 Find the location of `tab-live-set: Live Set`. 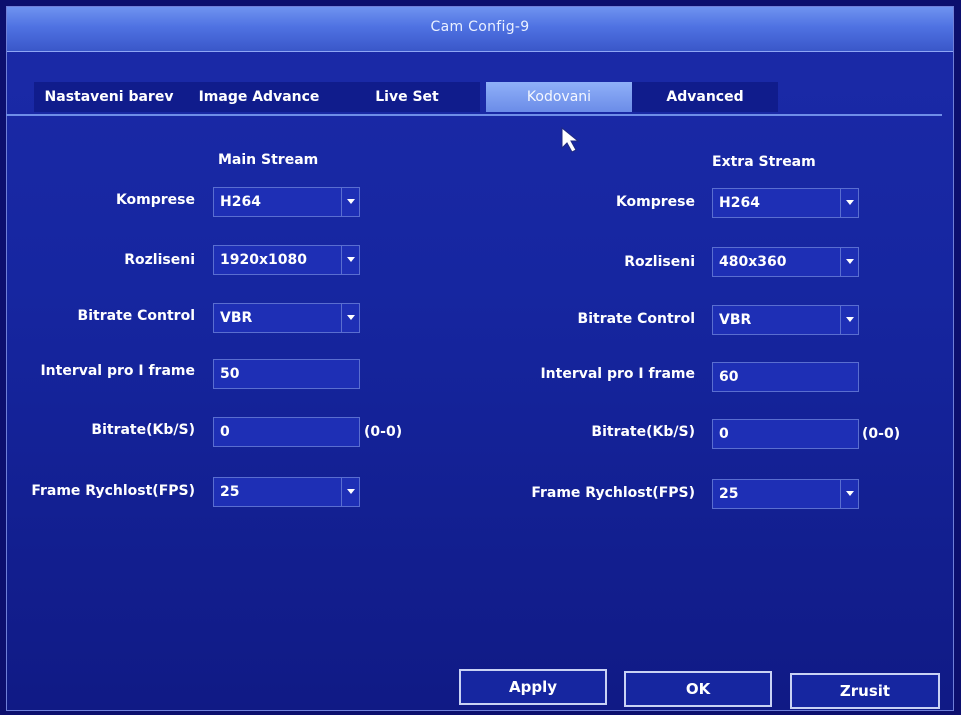

tab-live-set: Live Set is located at coordinates (407, 97).